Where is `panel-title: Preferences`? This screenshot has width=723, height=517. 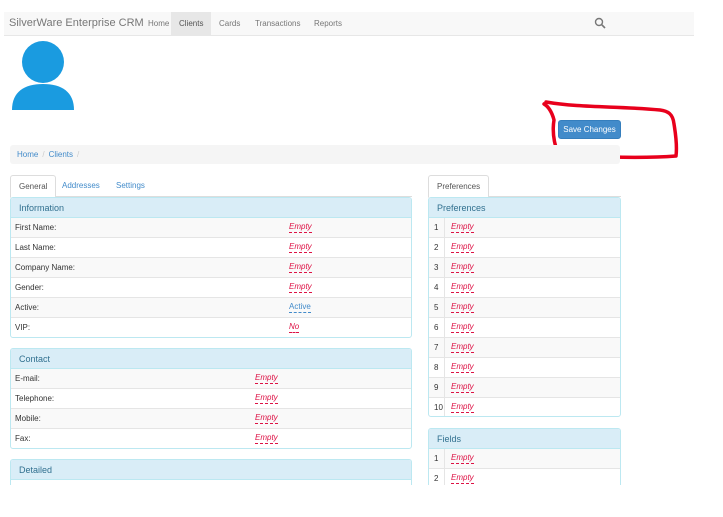
panel-title: Preferences is located at coordinates (524, 208).